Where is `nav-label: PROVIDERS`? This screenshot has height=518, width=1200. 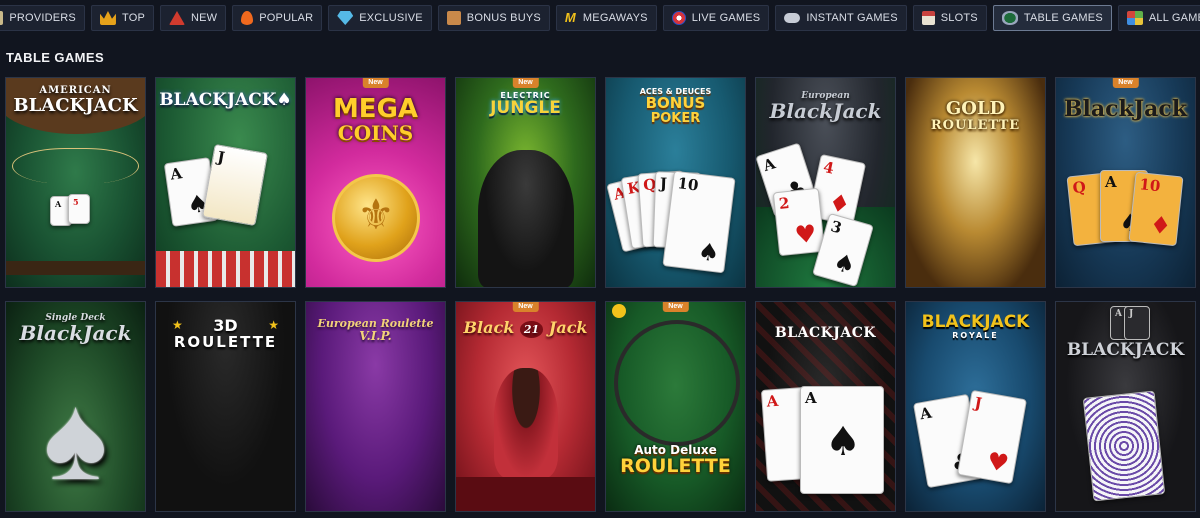 nav-label: PROVIDERS is located at coordinates (42, 18).